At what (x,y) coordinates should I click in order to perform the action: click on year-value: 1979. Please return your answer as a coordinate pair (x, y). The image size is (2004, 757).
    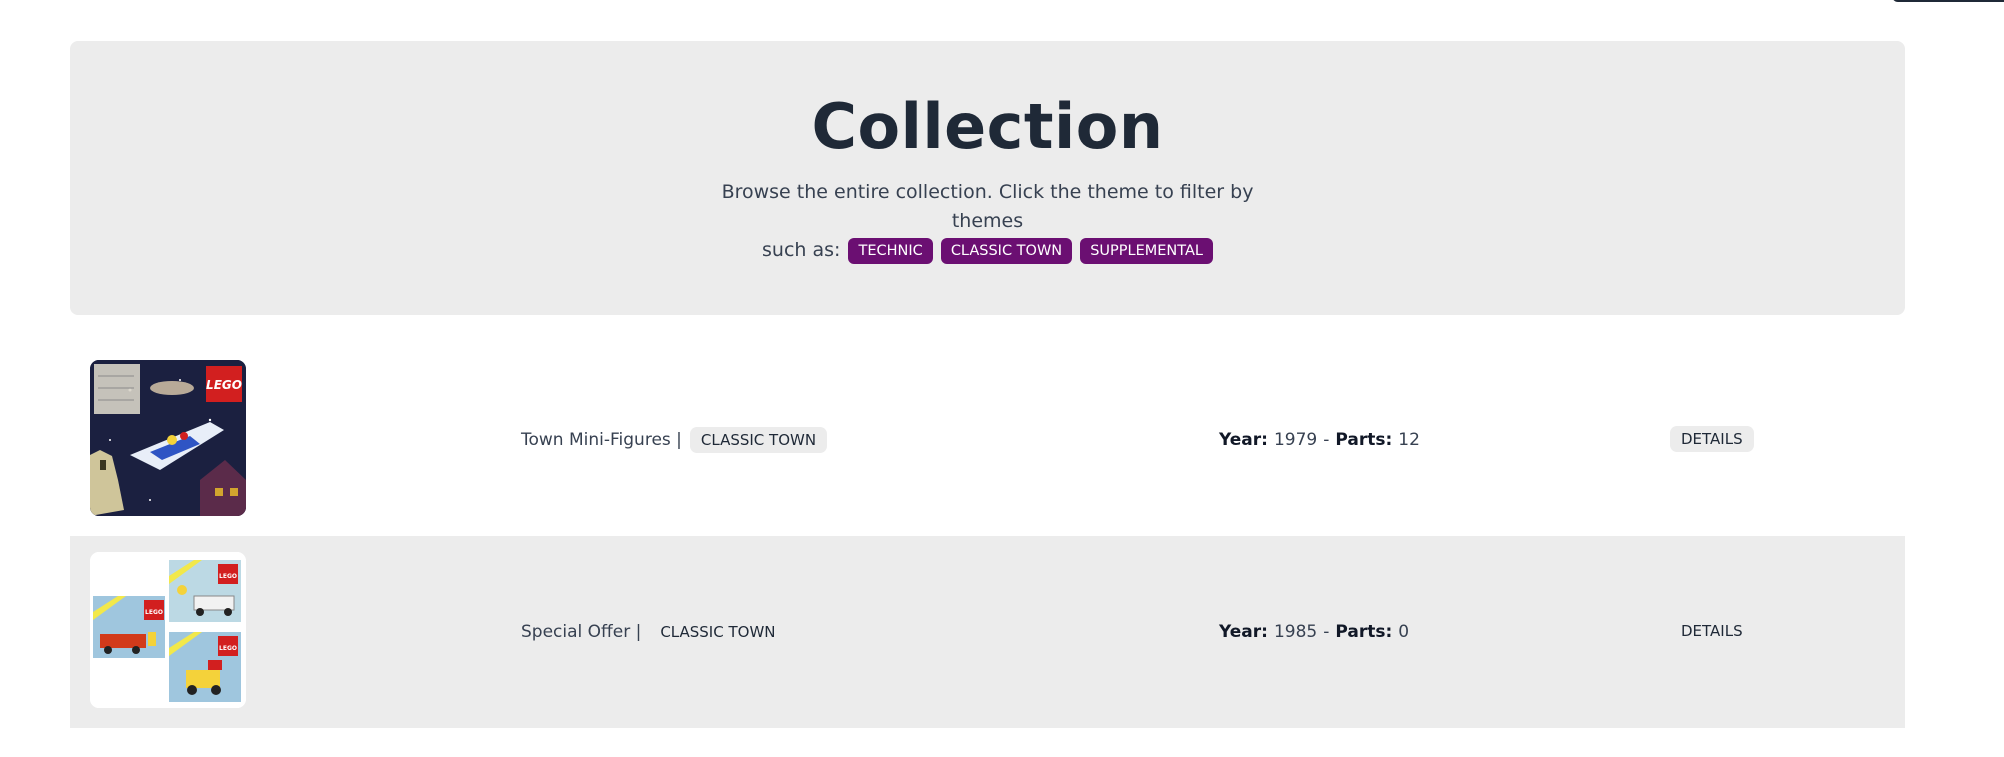
    Looking at the image, I should click on (1295, 440).